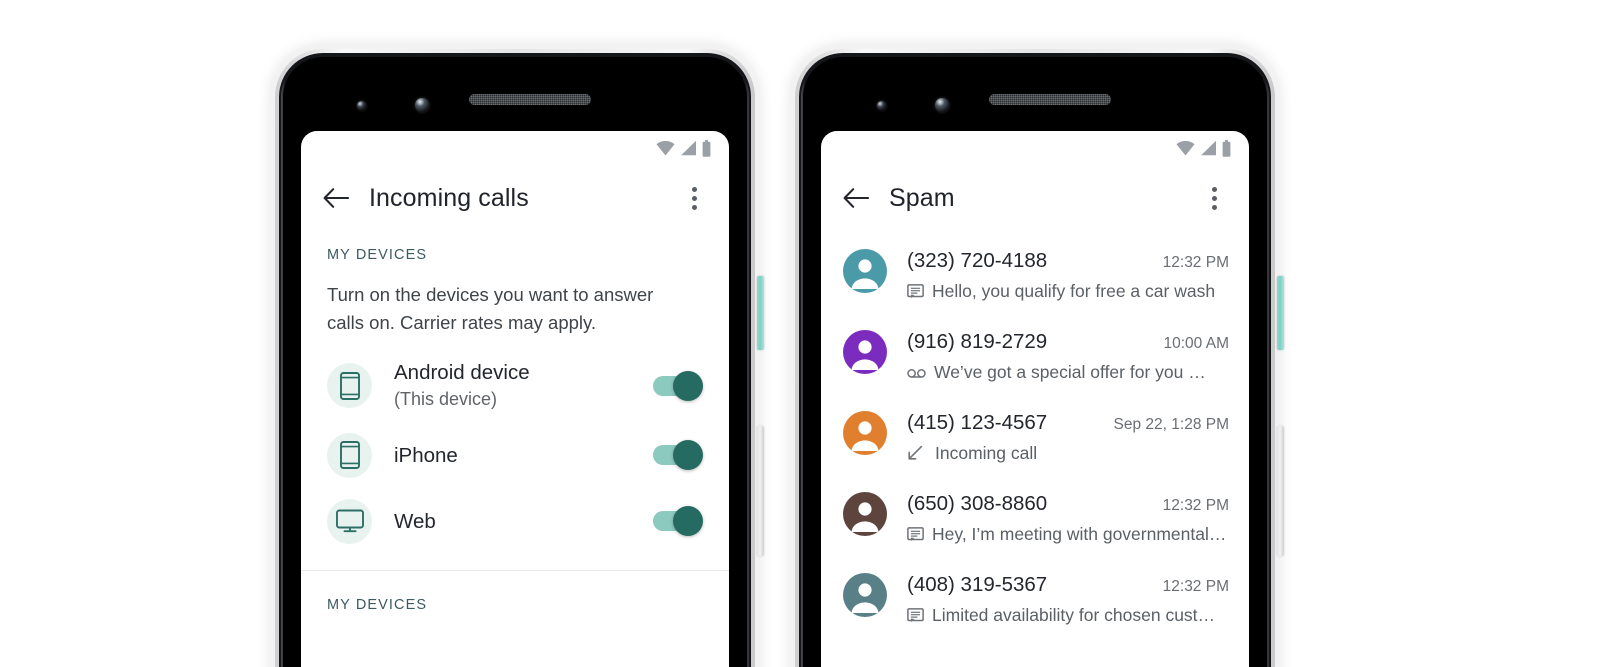 The width and height of the screenshot is (1600, 667). What do you see at coordinates (449, 197) in the screenshot?
I see `page-title: Incoming calls` at bounding box center [449, 197].